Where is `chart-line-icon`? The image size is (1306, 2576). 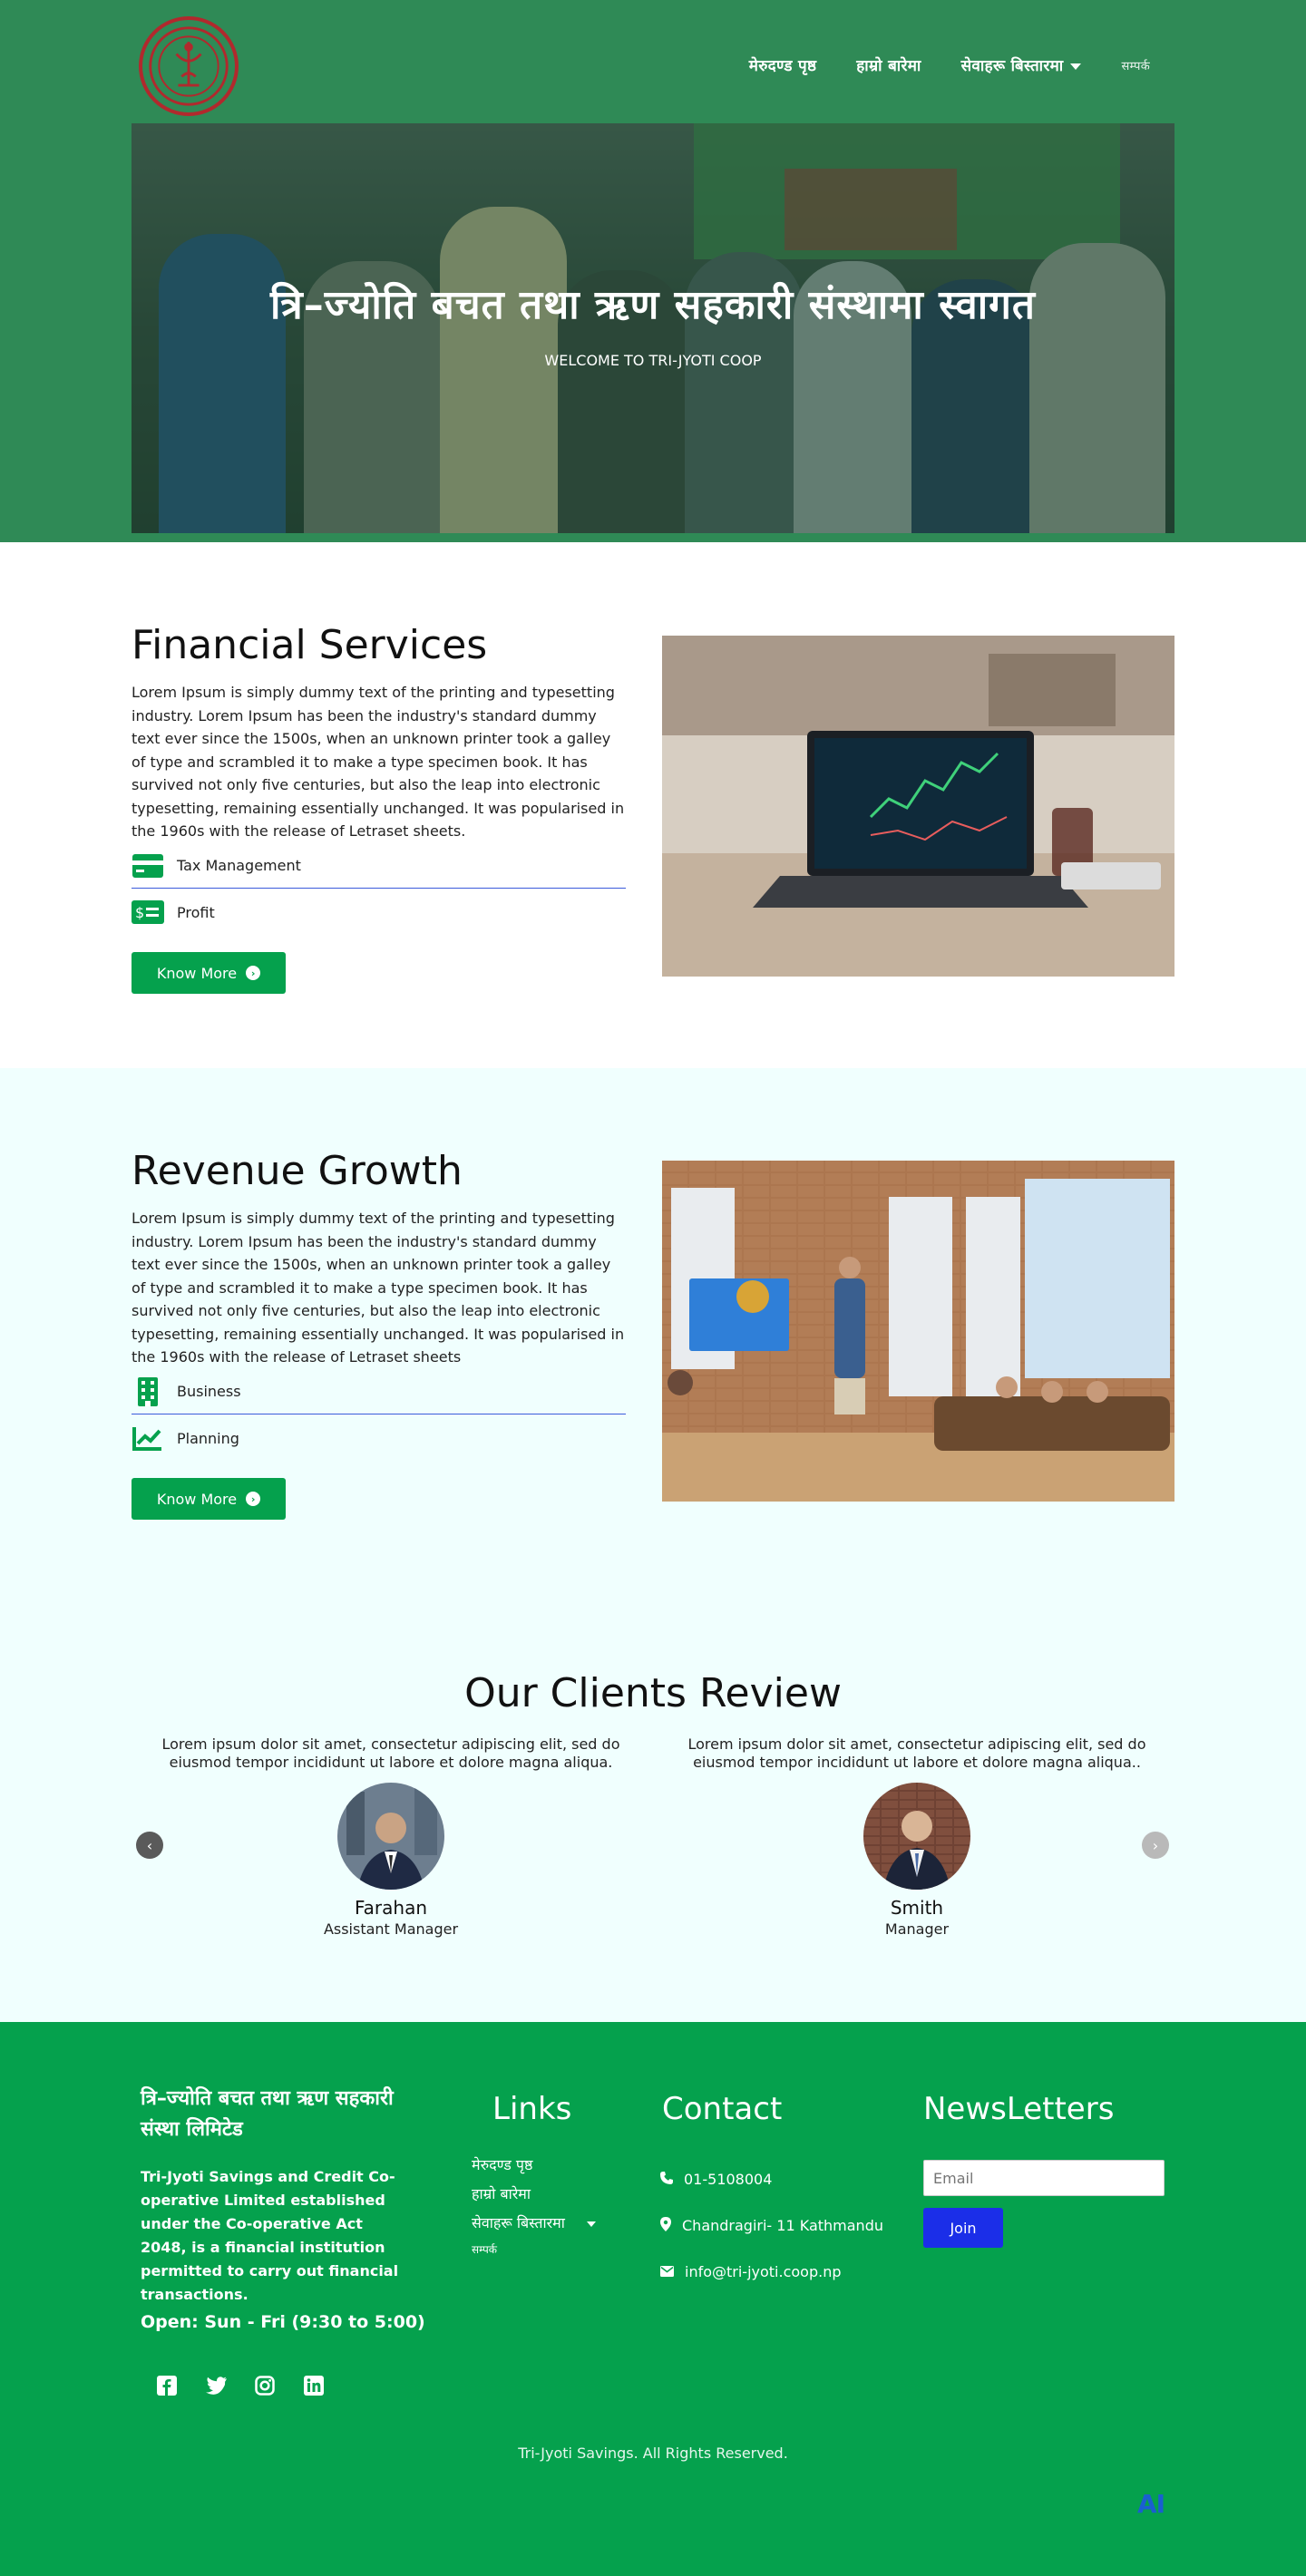
chart-line-icon is located at coordinates (148, 1438).